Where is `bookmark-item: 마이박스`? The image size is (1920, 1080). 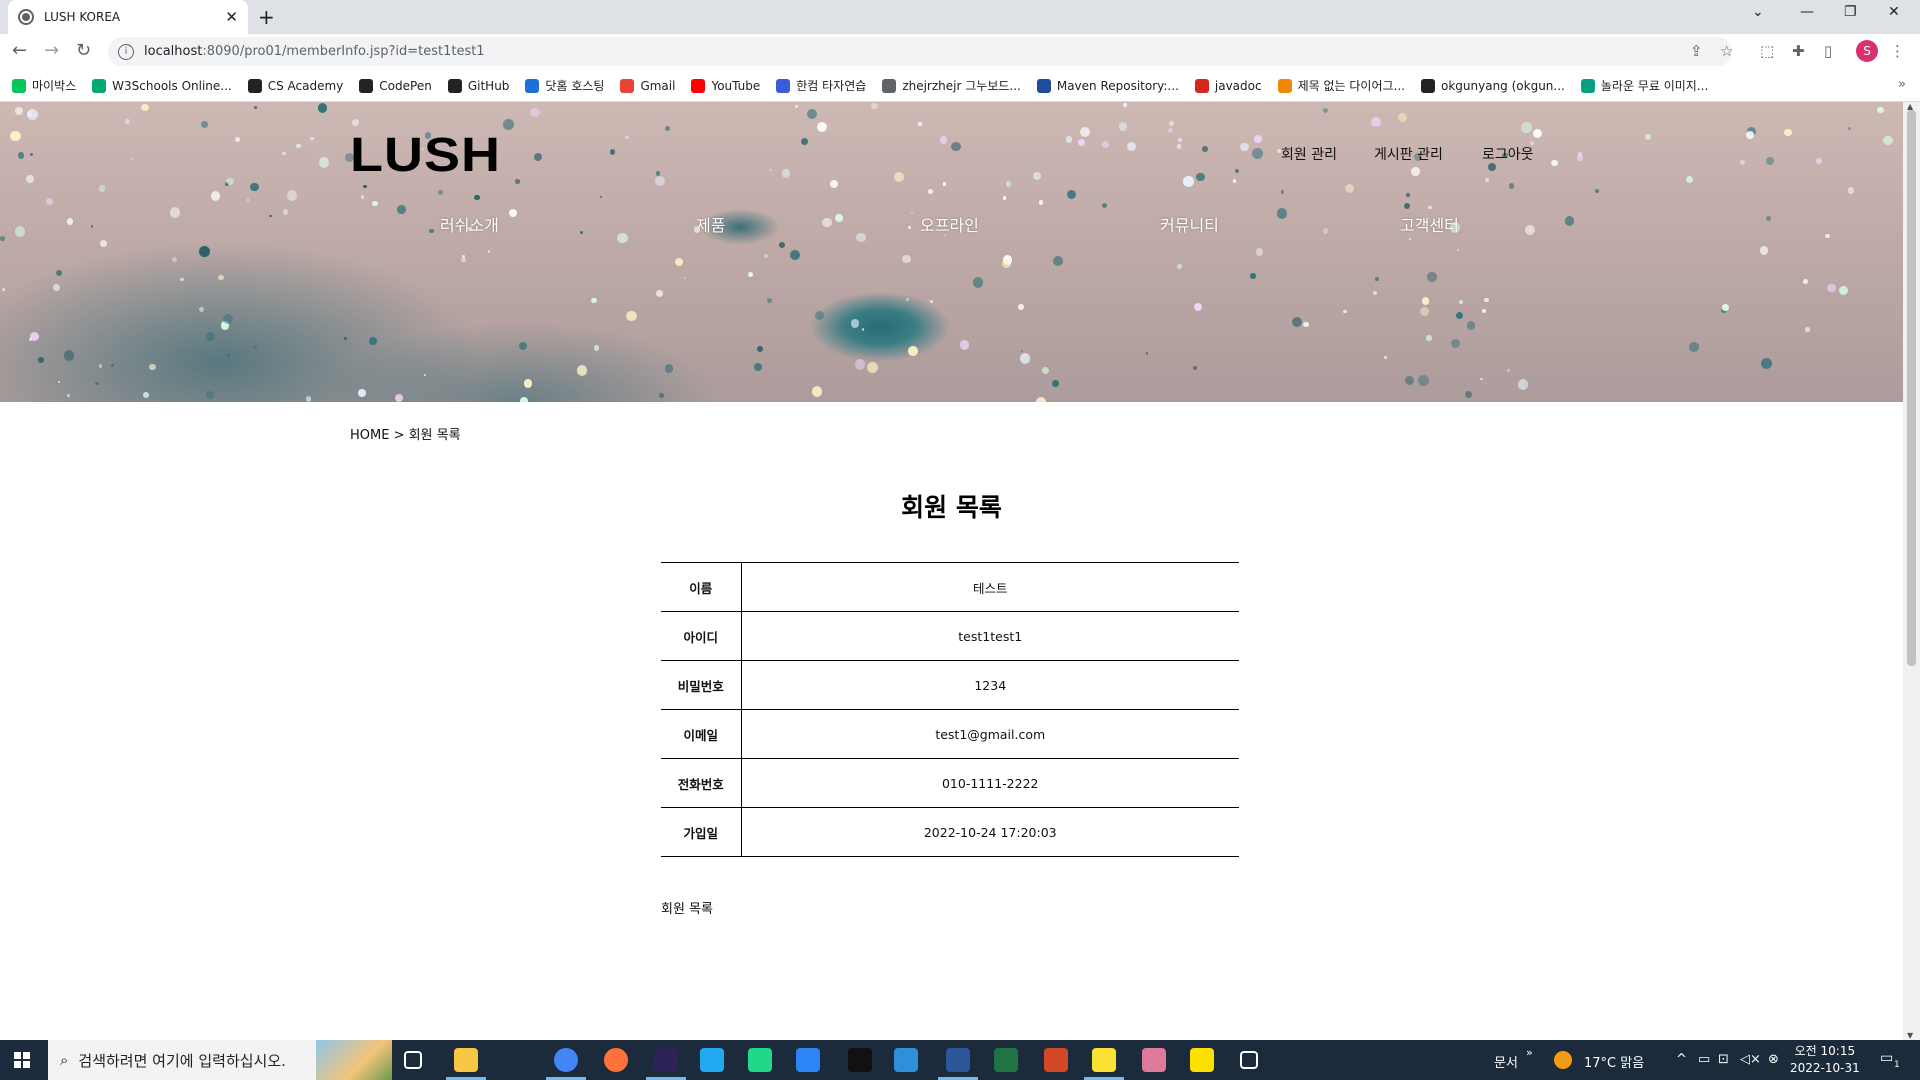
bookmark-item: 마이박스 is located at coordinates (44, 85).